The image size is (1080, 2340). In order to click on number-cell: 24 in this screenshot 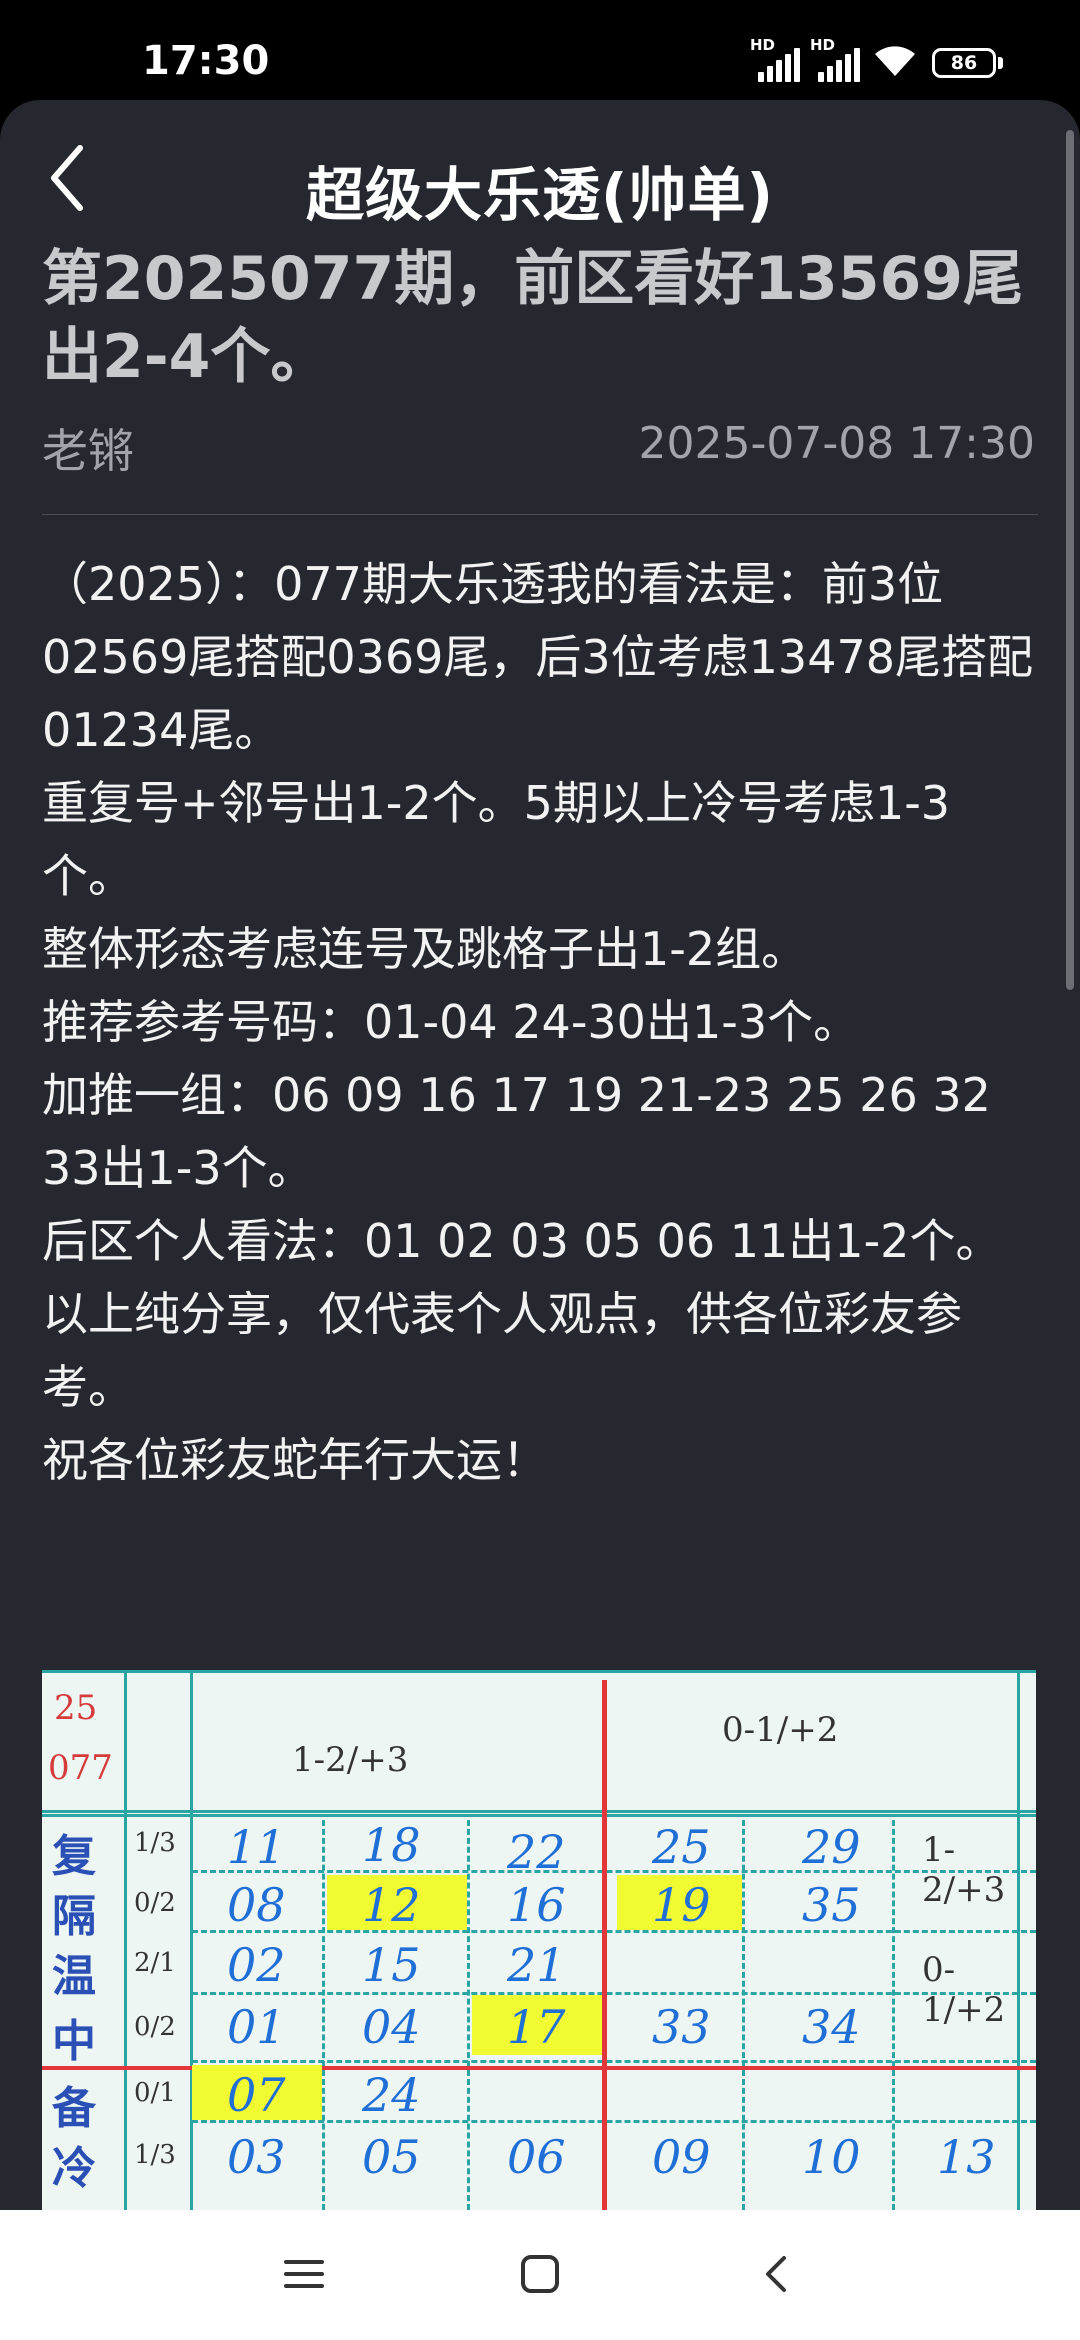, I will do `click(391, 2095)`.